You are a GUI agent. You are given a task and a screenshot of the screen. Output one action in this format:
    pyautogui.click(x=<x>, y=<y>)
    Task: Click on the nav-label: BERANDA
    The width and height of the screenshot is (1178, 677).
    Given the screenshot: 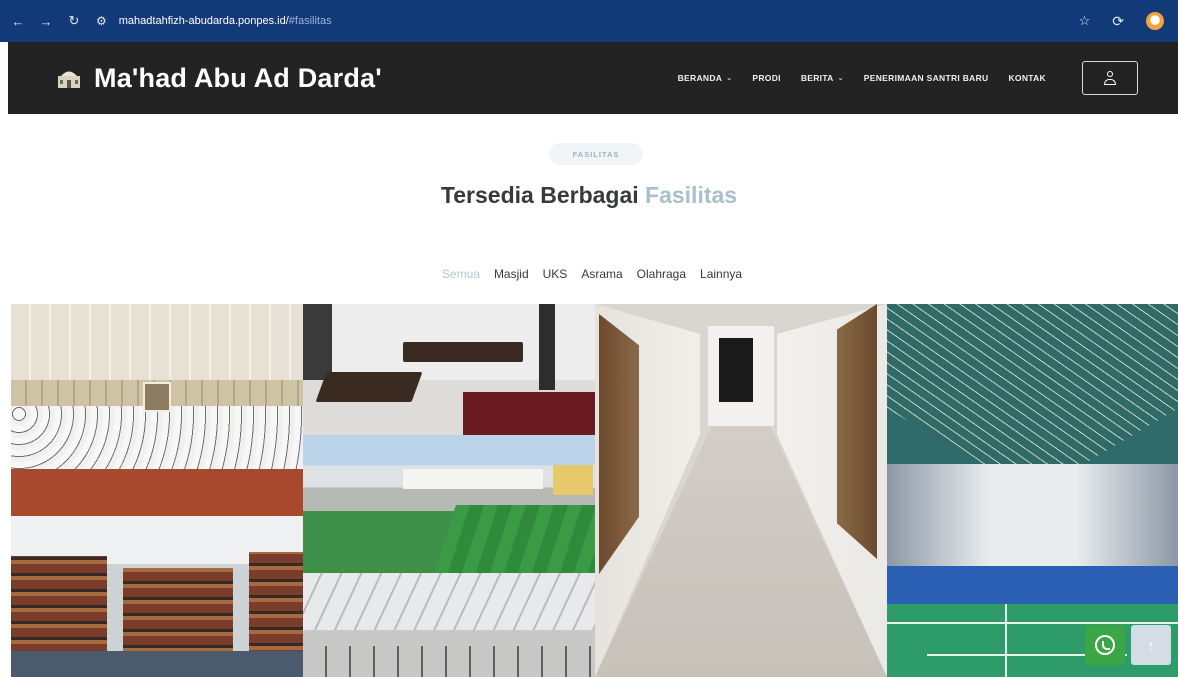 What is the action you would take?
    pyautogui.click(x=700, y=78)
    